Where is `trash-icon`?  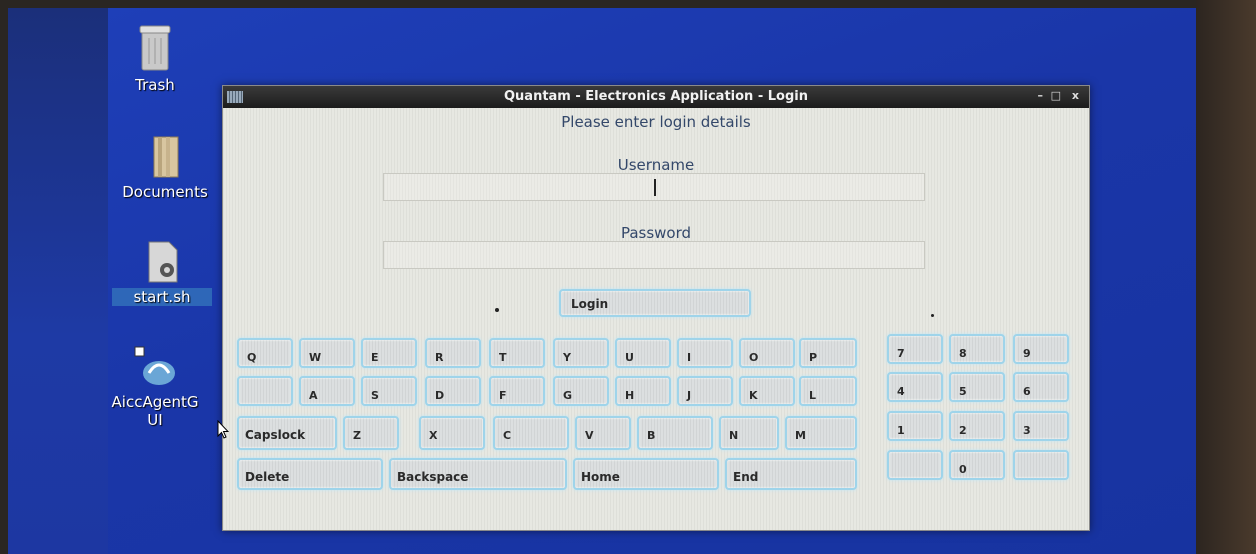 trash-icon is located at coordinates (155, 48).